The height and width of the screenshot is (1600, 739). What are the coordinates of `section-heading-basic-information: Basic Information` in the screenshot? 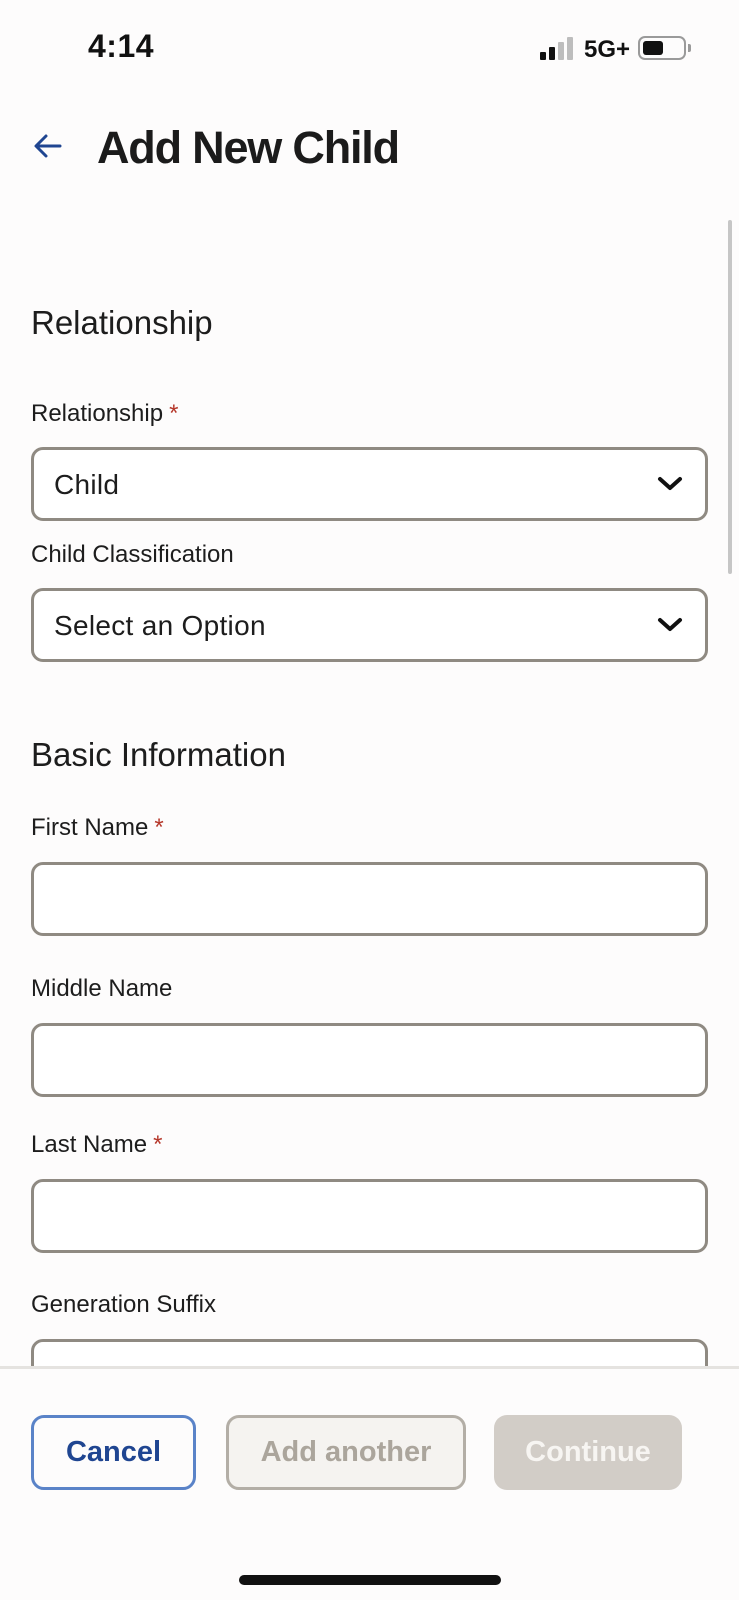 It's located at (158, 754).